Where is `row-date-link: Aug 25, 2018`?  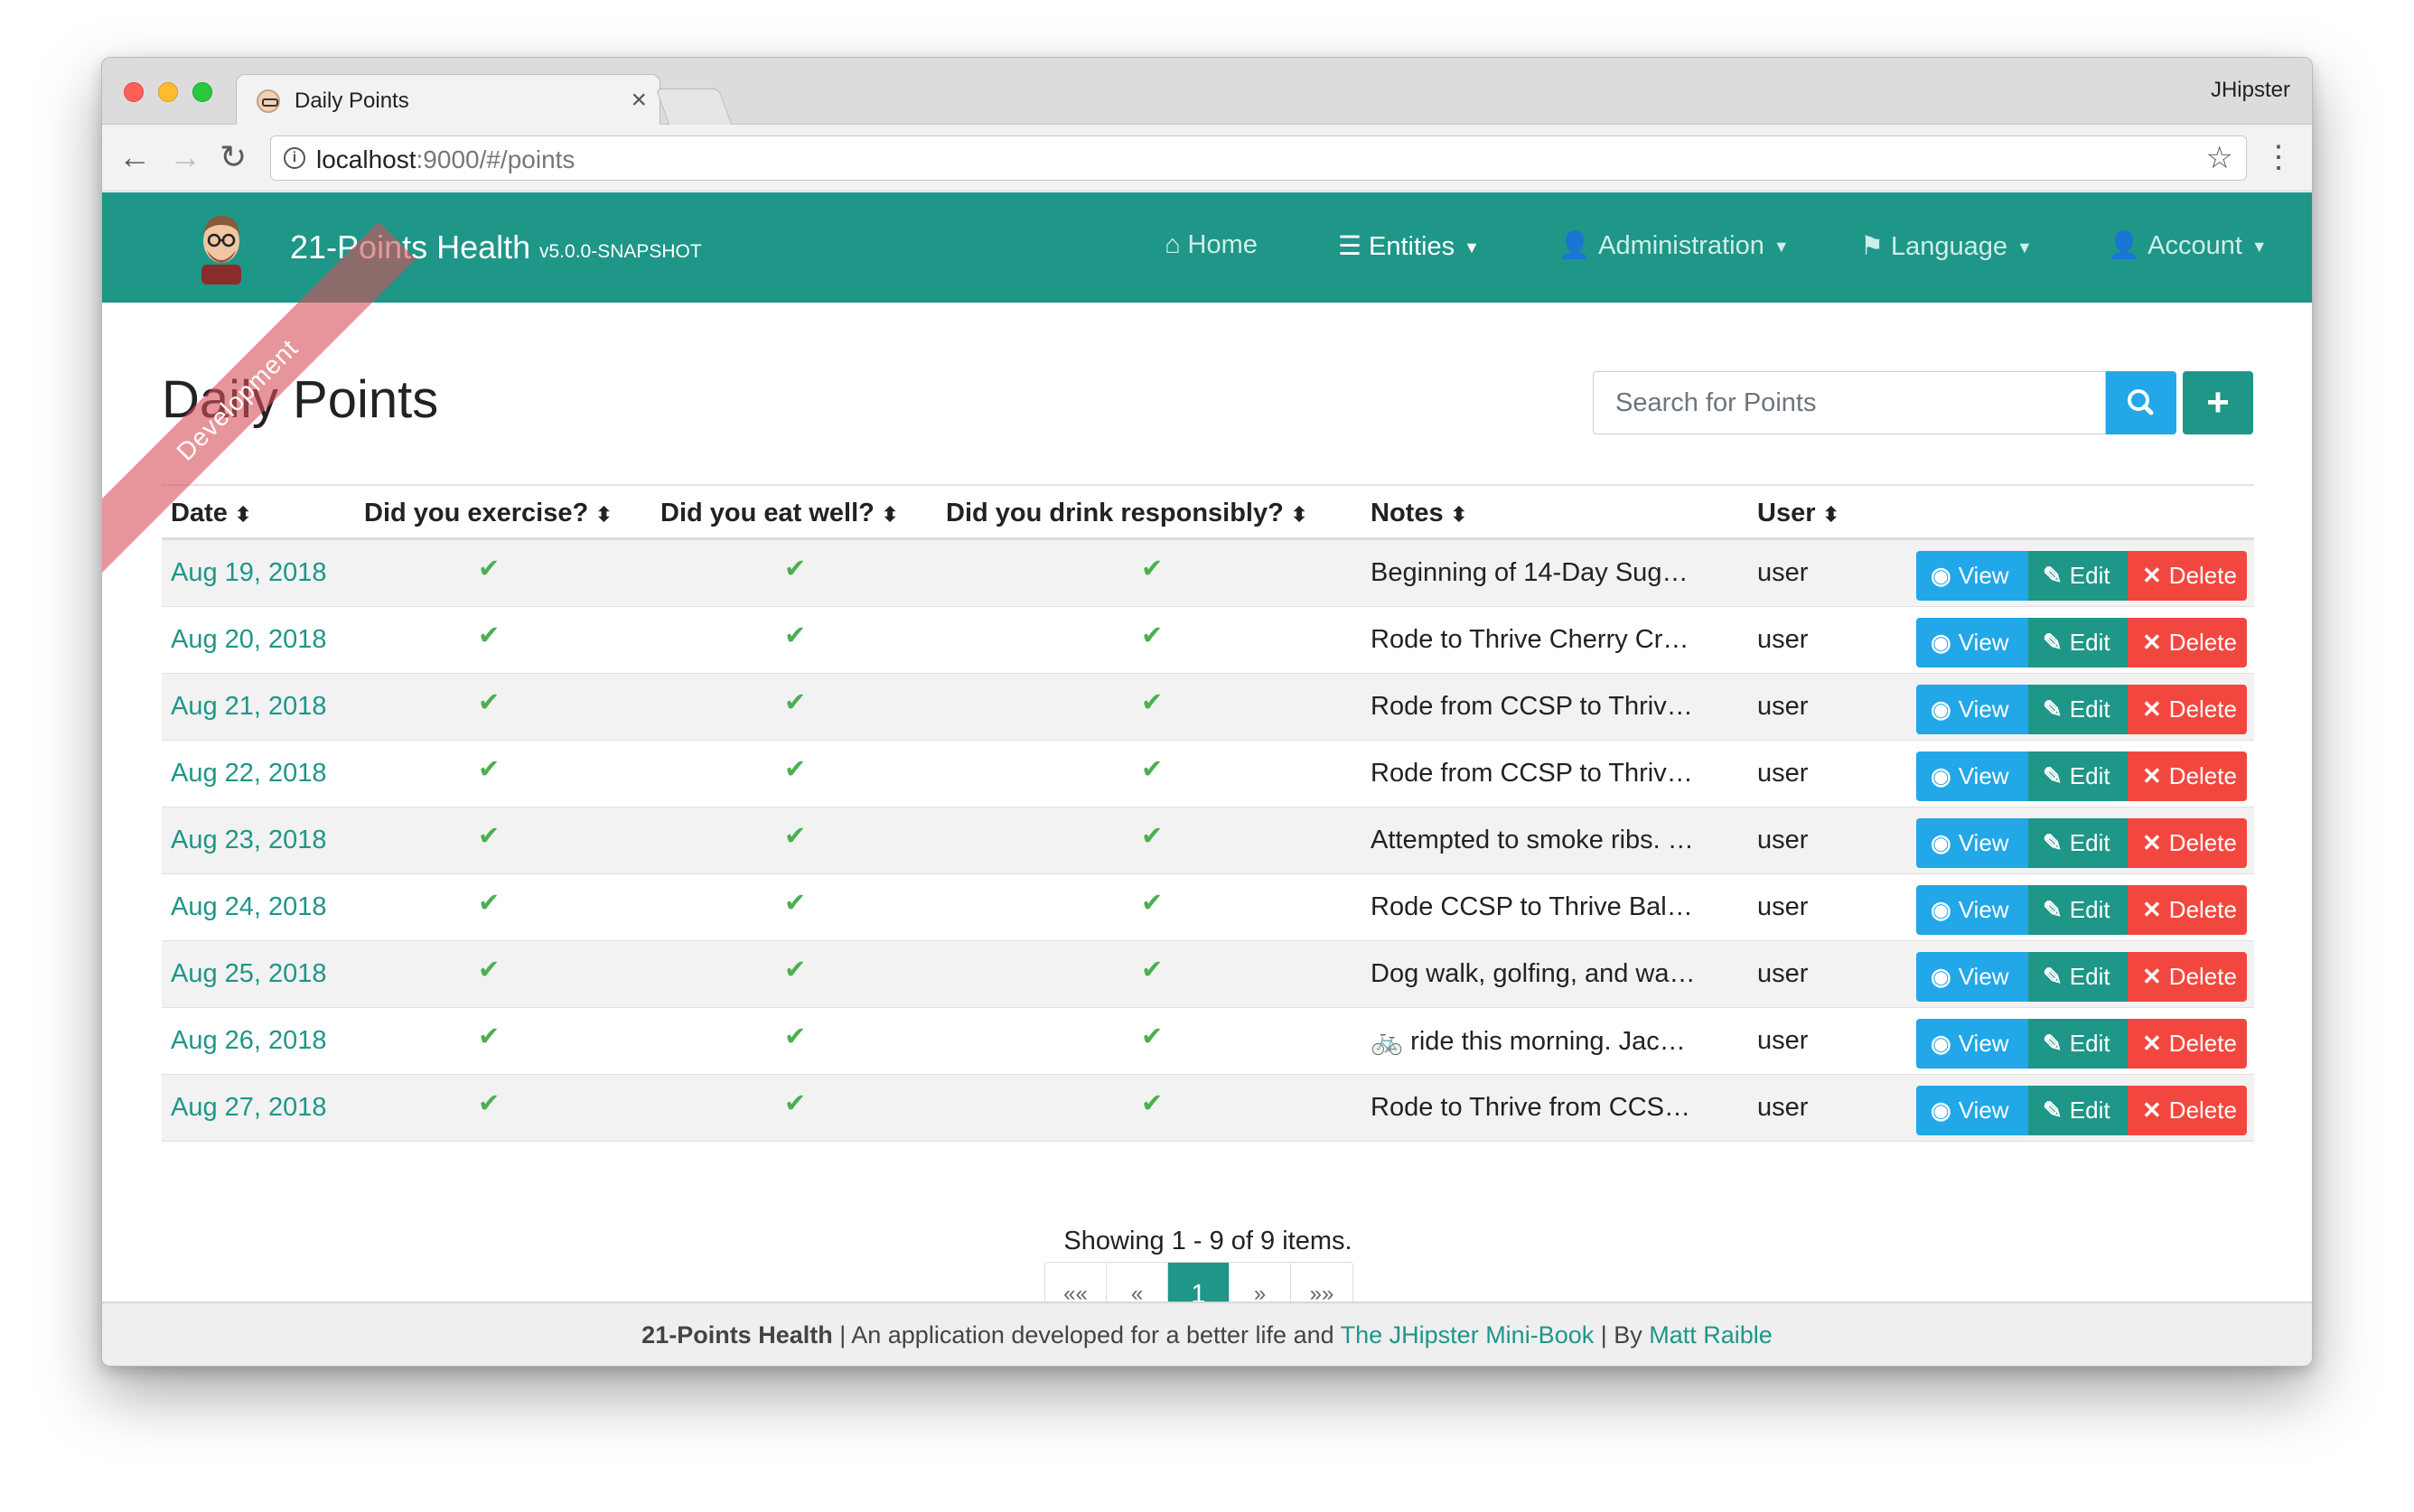 row-date-link: Aug 25, 2018 is located at coordinates (249, 974).